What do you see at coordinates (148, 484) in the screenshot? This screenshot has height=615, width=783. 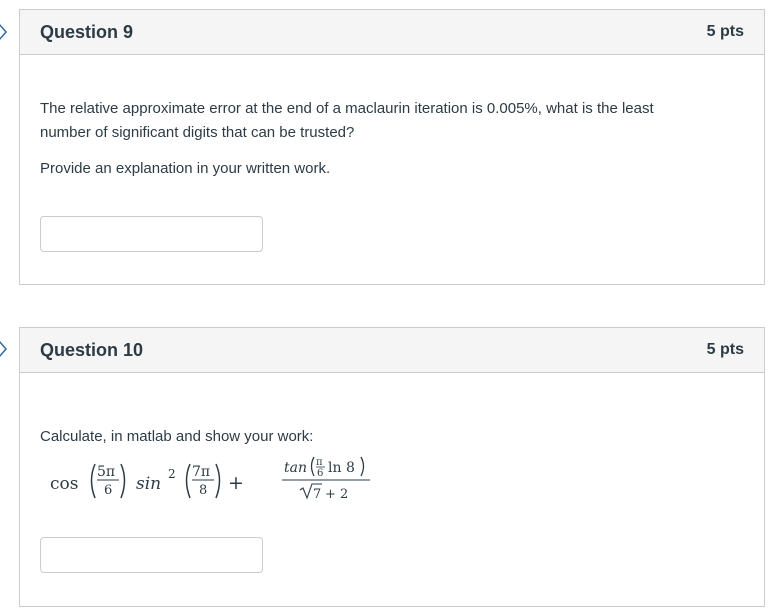 I see `formula-sin: sin` at bounding box center [148, 484].